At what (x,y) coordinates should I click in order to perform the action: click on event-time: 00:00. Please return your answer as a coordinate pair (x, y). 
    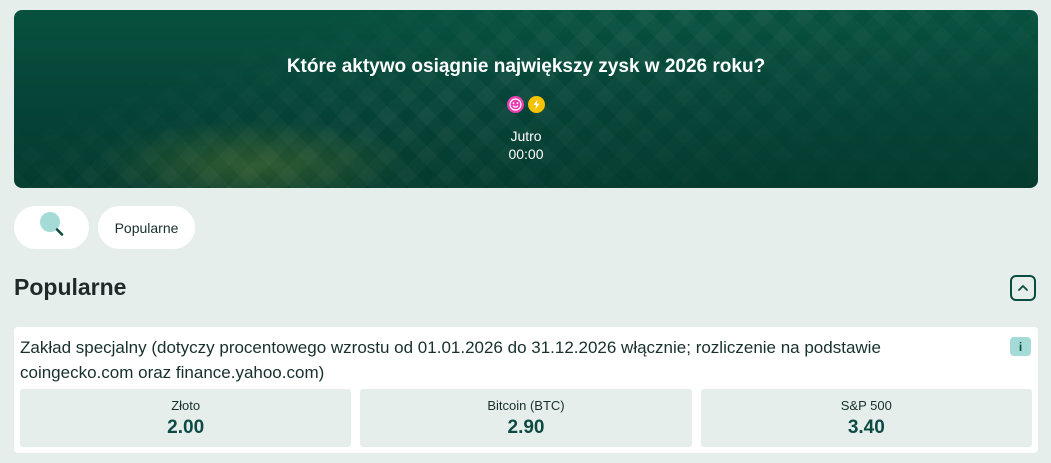
    Looking at the image, I should click on (526, 154).